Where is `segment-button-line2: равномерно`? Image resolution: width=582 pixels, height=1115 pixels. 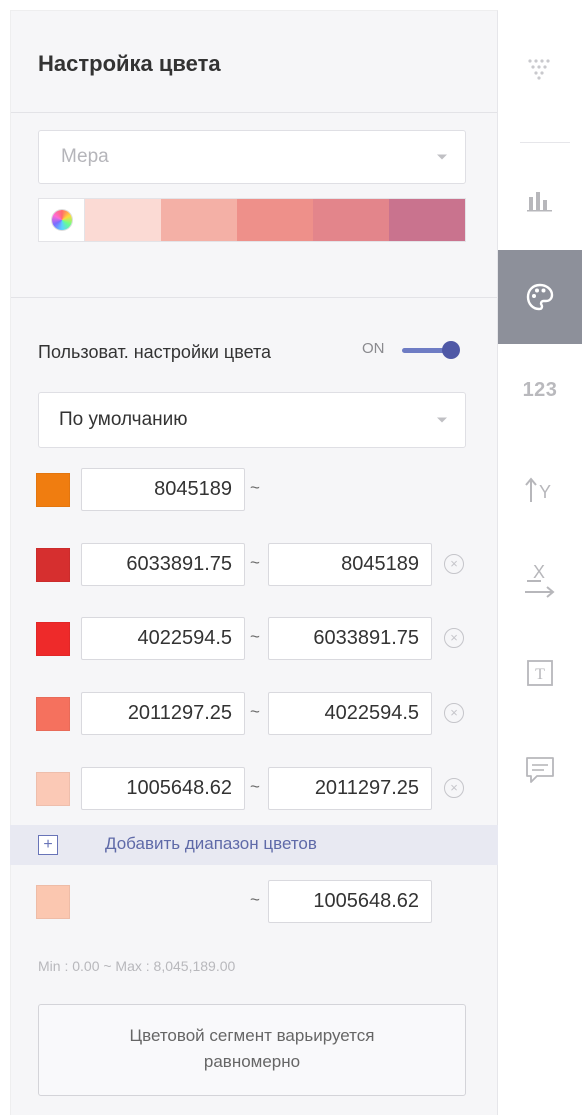 segment-button-line2: равномерно is located at coordinates (252, 1061).